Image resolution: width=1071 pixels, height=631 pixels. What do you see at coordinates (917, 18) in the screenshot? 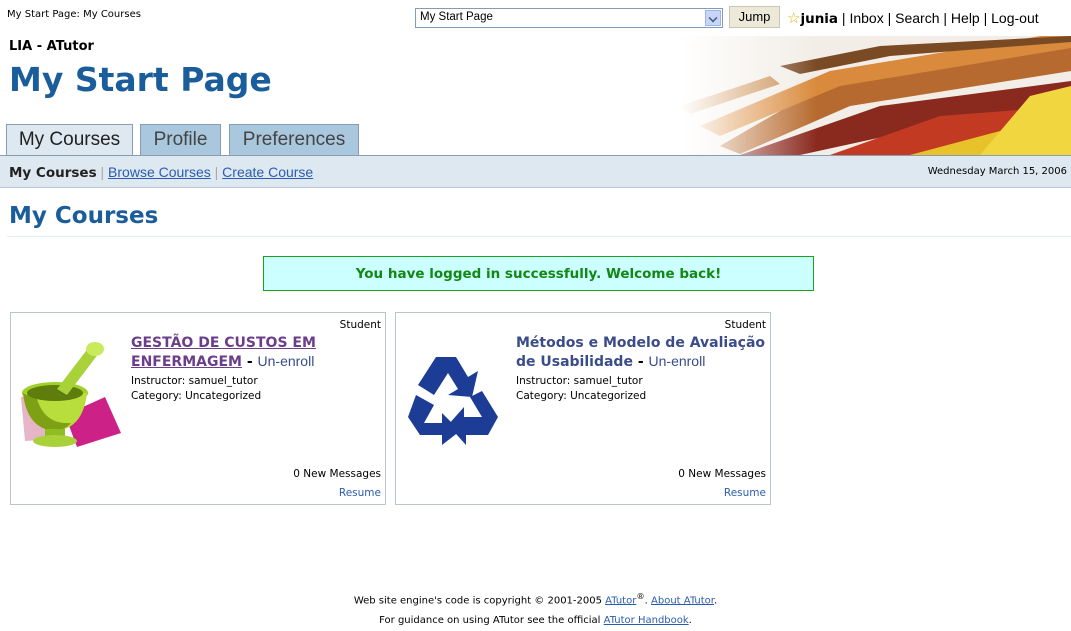
I see `search-link: Search` at bounding box center [917, 18].